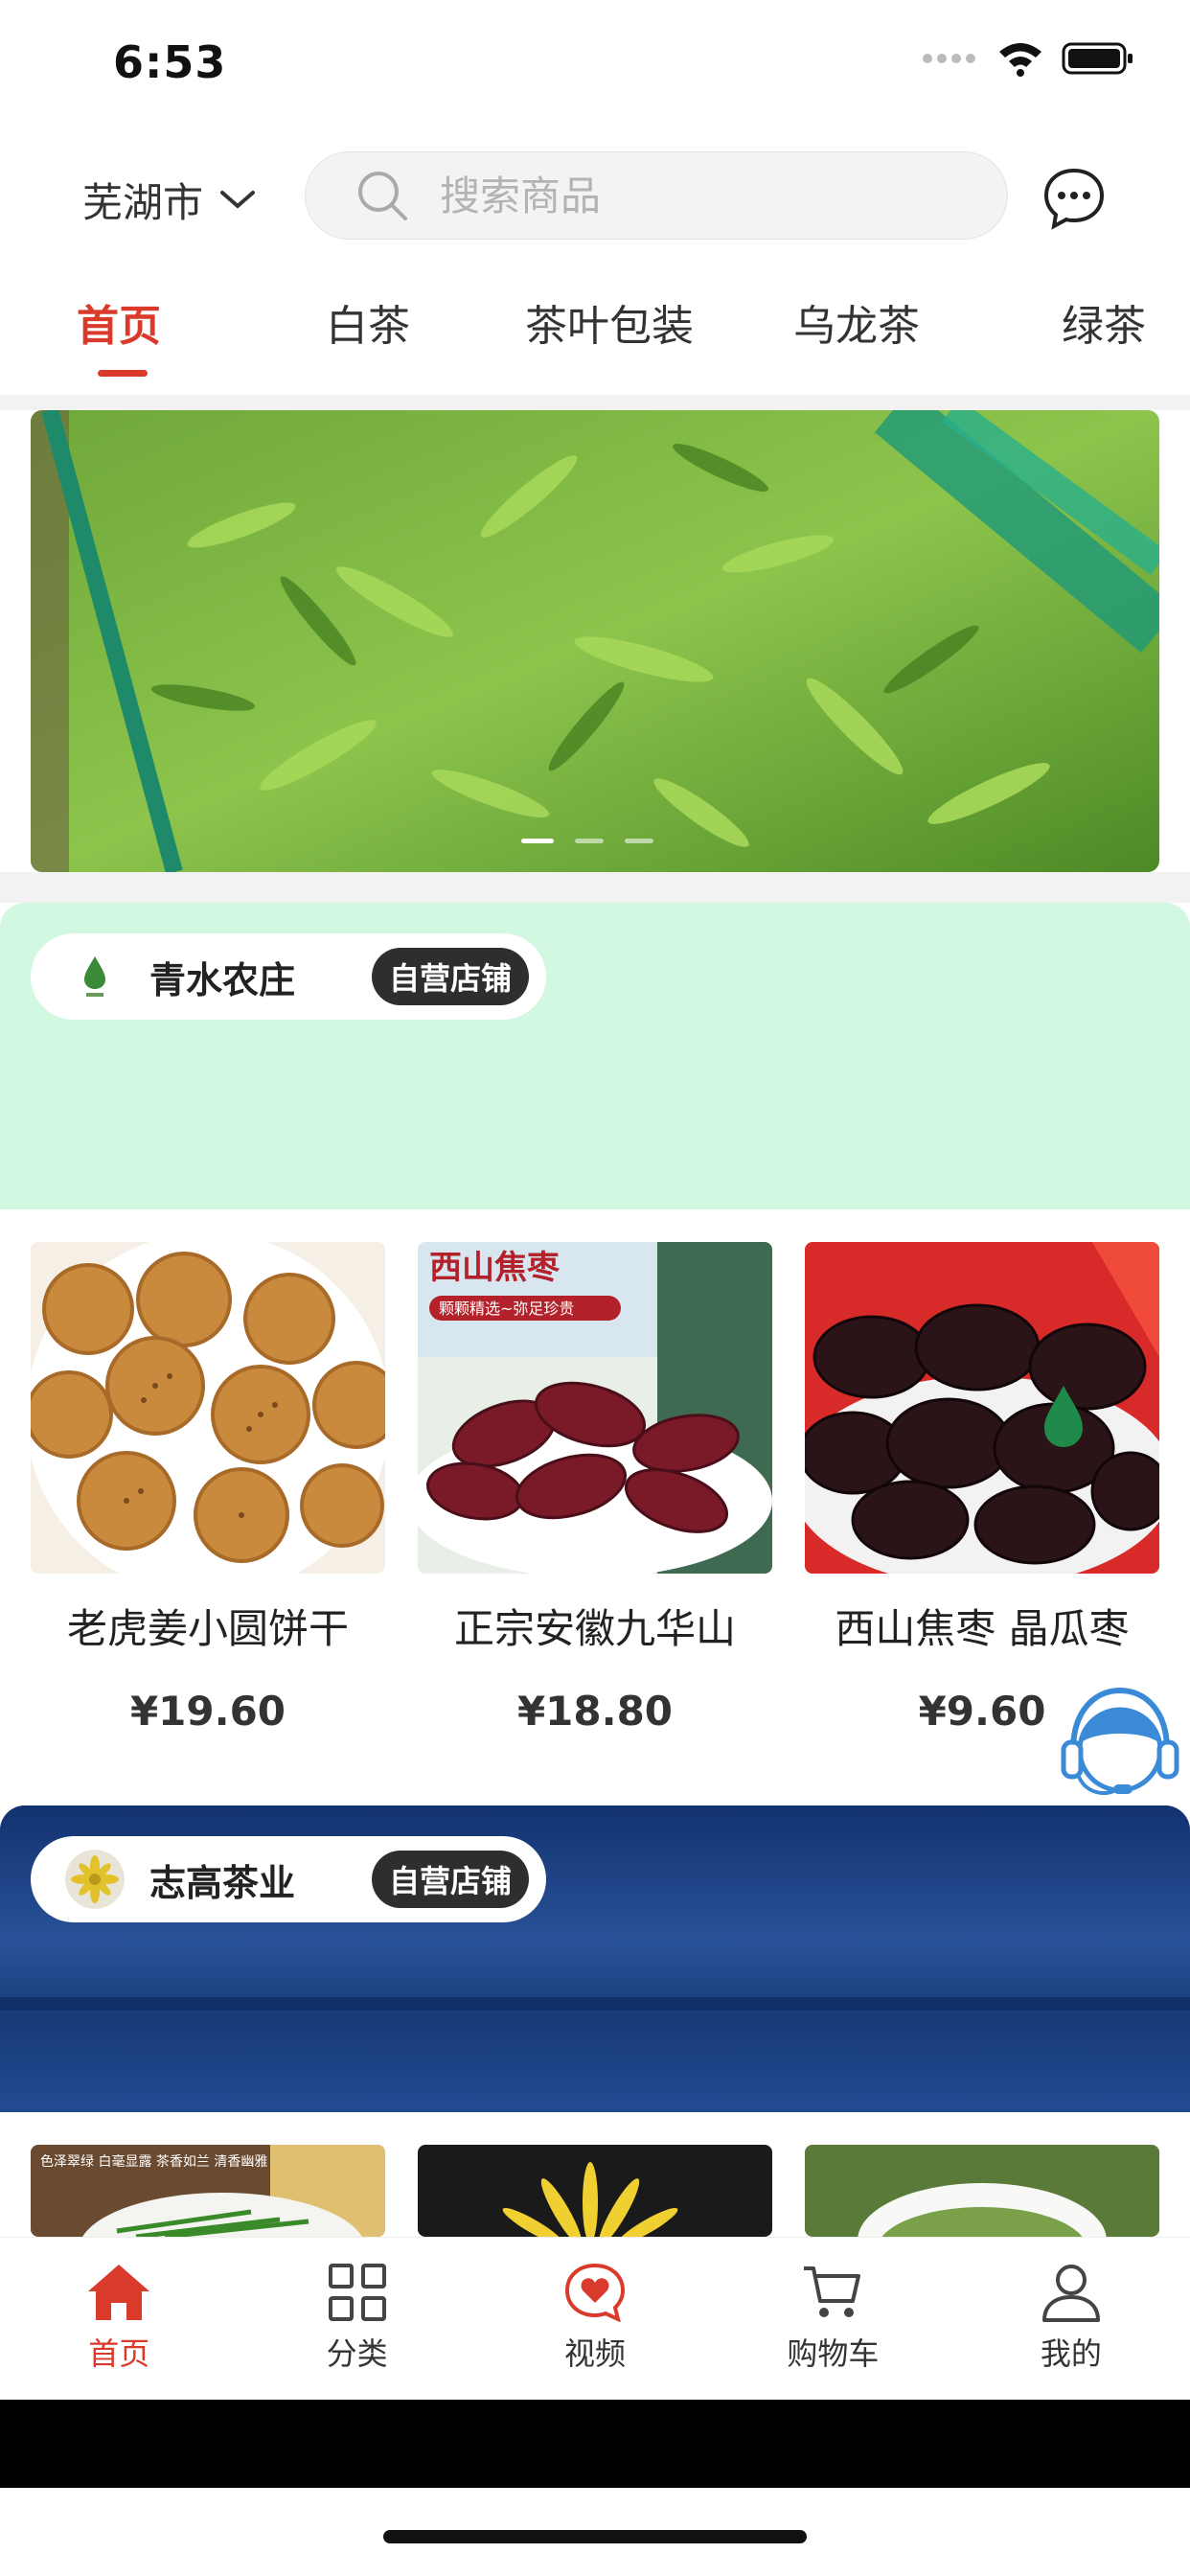 The width and height of the screenshot is (1190, 2576). What do you see at coordinates (1120, 1742) in the screenshot?
I see `customer-service-icon` at bounding box center [1120, 1742].